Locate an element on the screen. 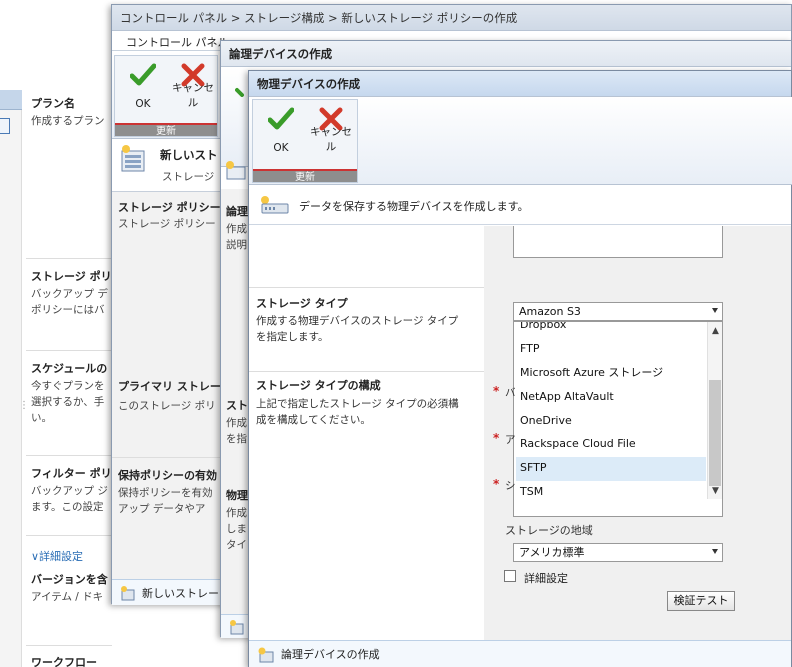 This screenshot has width=792, height=667. section-desc: バックアップ デ ポリシーにはバ is located at coordinates (69, 302).